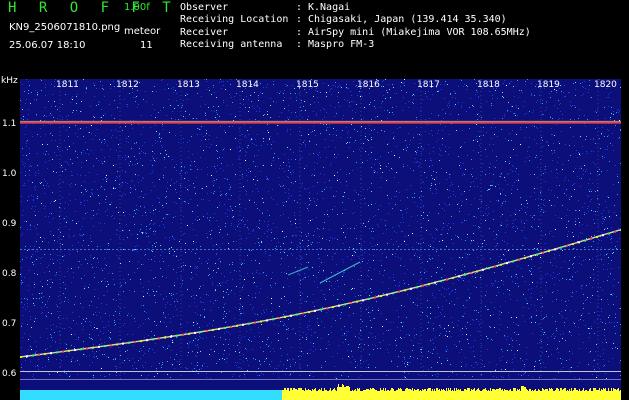 The image size is (629, 400). What do you see at coordinates (67, 85) in the screenshot?
I see `time-tick-label: 1811` at bounding box center [67, 85].